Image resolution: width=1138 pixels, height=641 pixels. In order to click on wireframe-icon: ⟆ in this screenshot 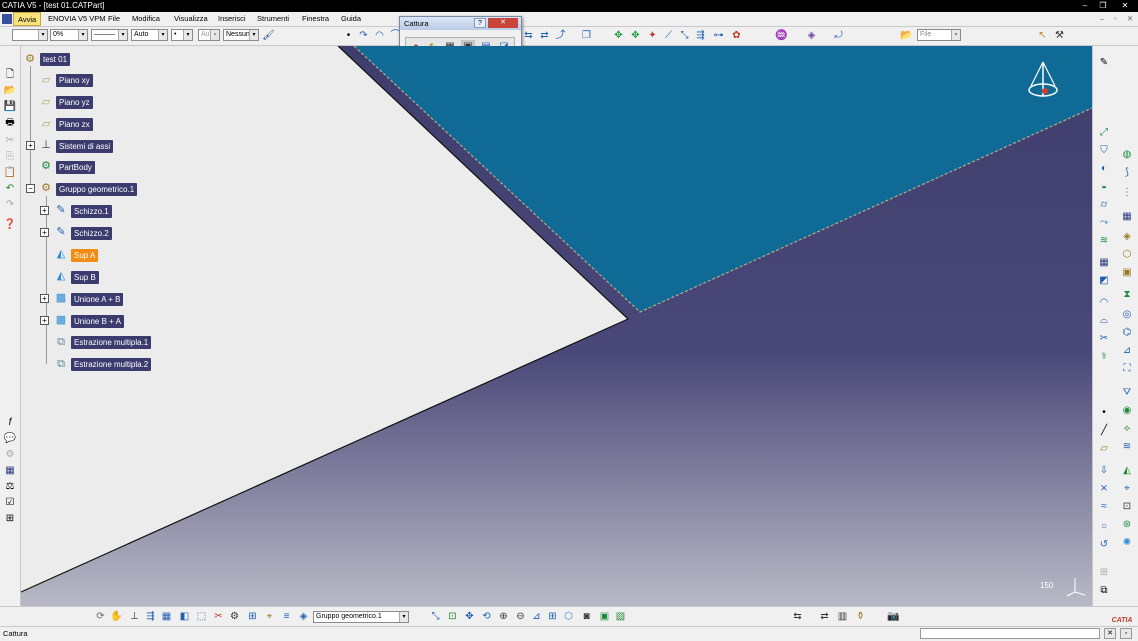, I will do `click(1127, 173)`.